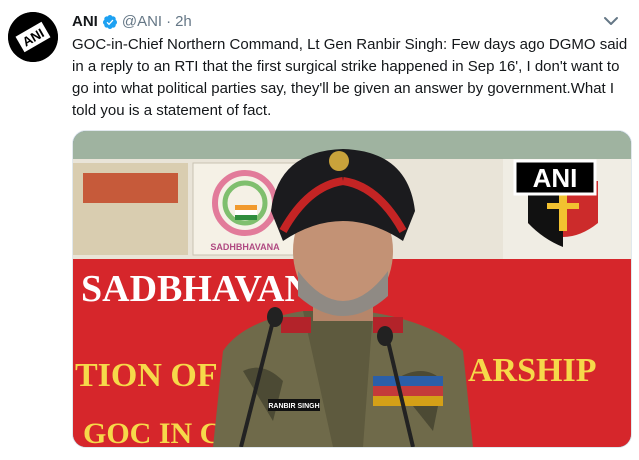 The image size is (639, 460). What do you see at coordinates (109, 22) in the screenshot?
I see `verified-badge-icon` at bounding box center [109, 22].